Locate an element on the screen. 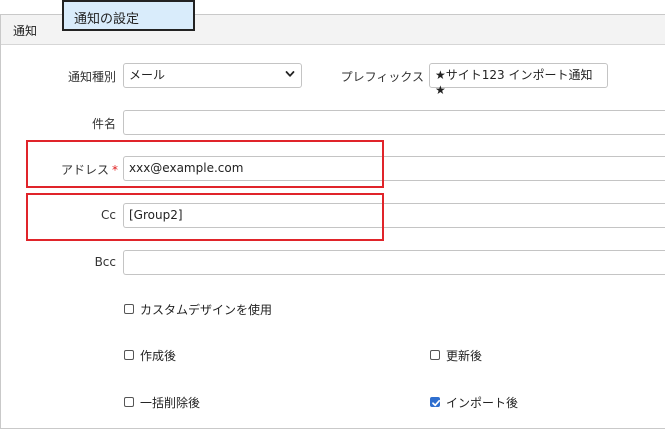 The height and width of the screenshot is (429, 665). after-bulk-delete-label: 一括削除後 is located at coordinates (170, 403).